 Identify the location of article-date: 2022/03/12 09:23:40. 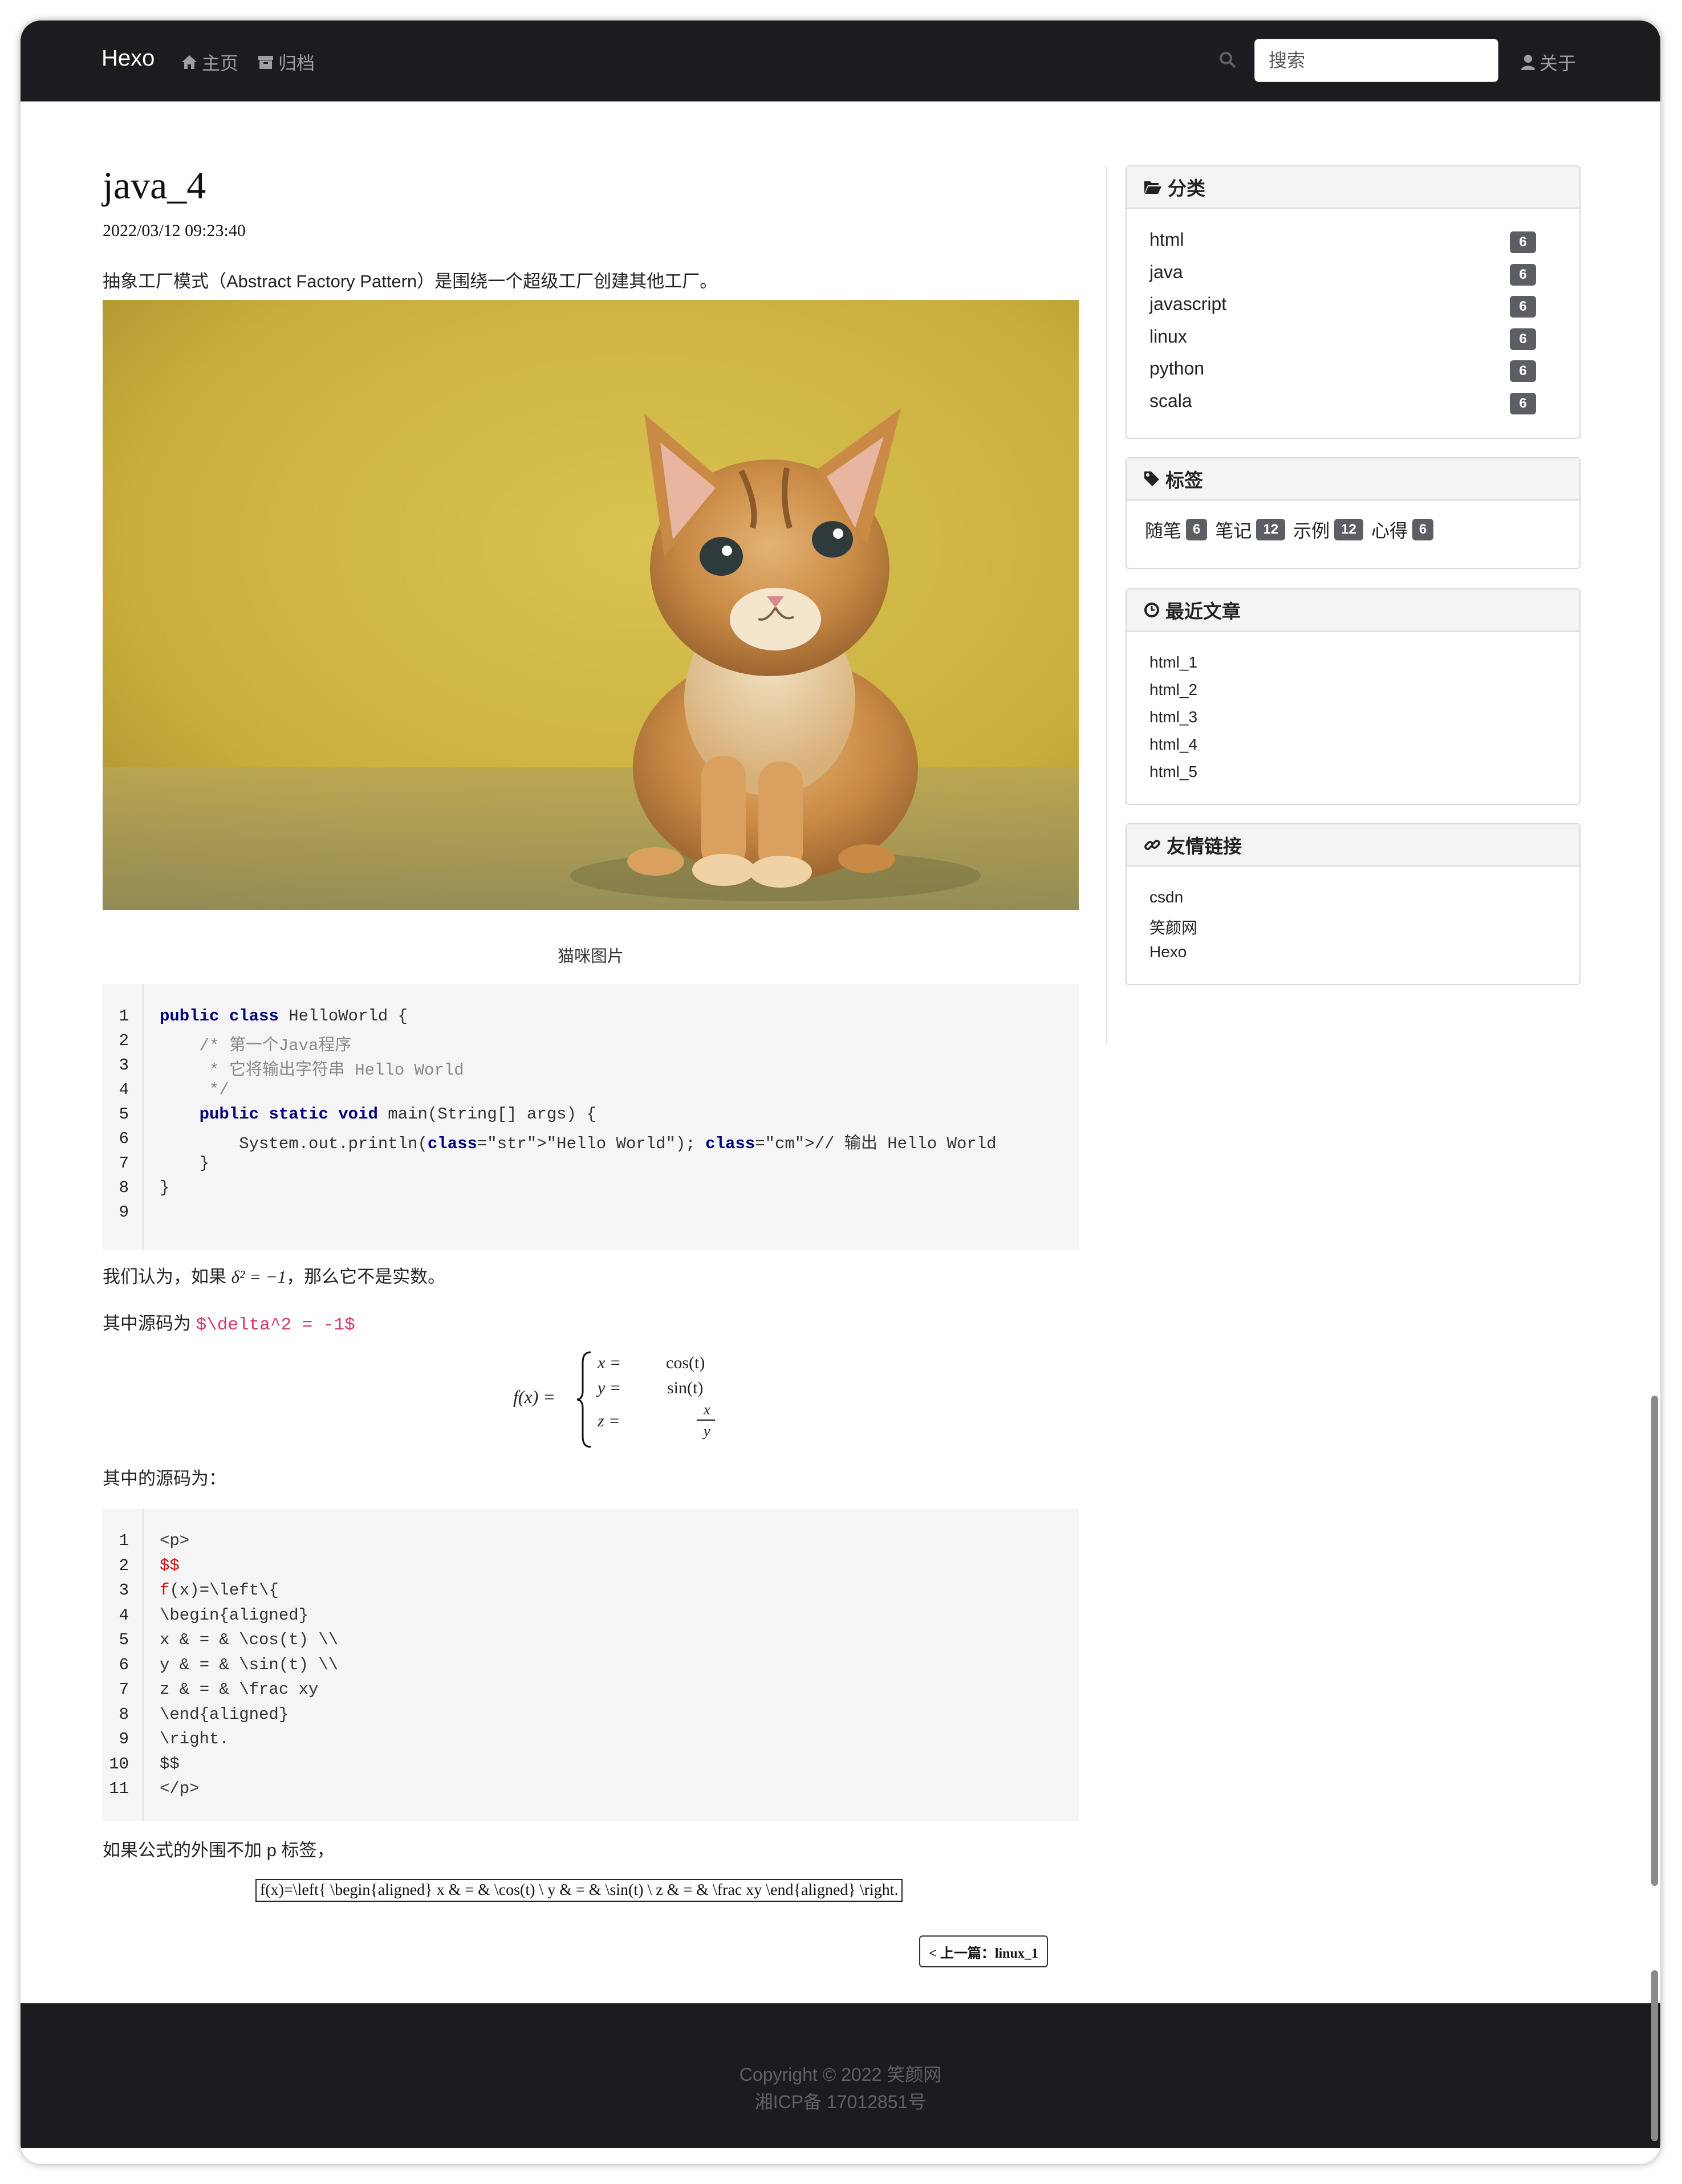
(174, 230).